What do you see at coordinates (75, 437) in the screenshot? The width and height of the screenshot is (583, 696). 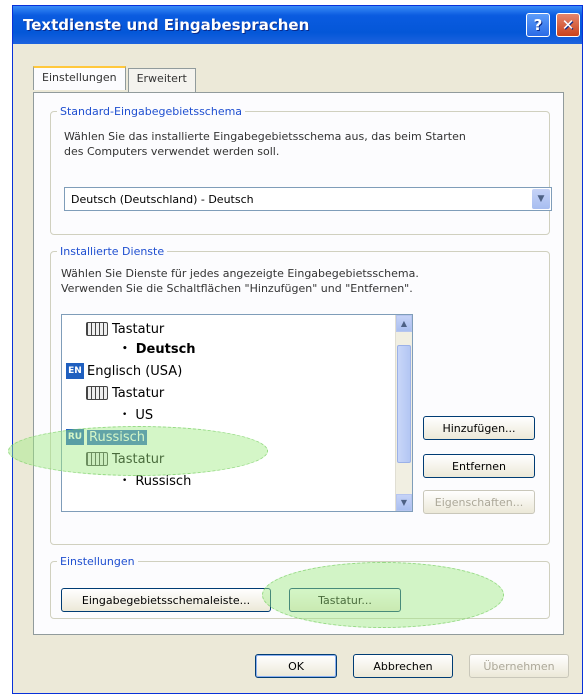 I see `language-flag-icon: RU` at bounding box center [75, 437].